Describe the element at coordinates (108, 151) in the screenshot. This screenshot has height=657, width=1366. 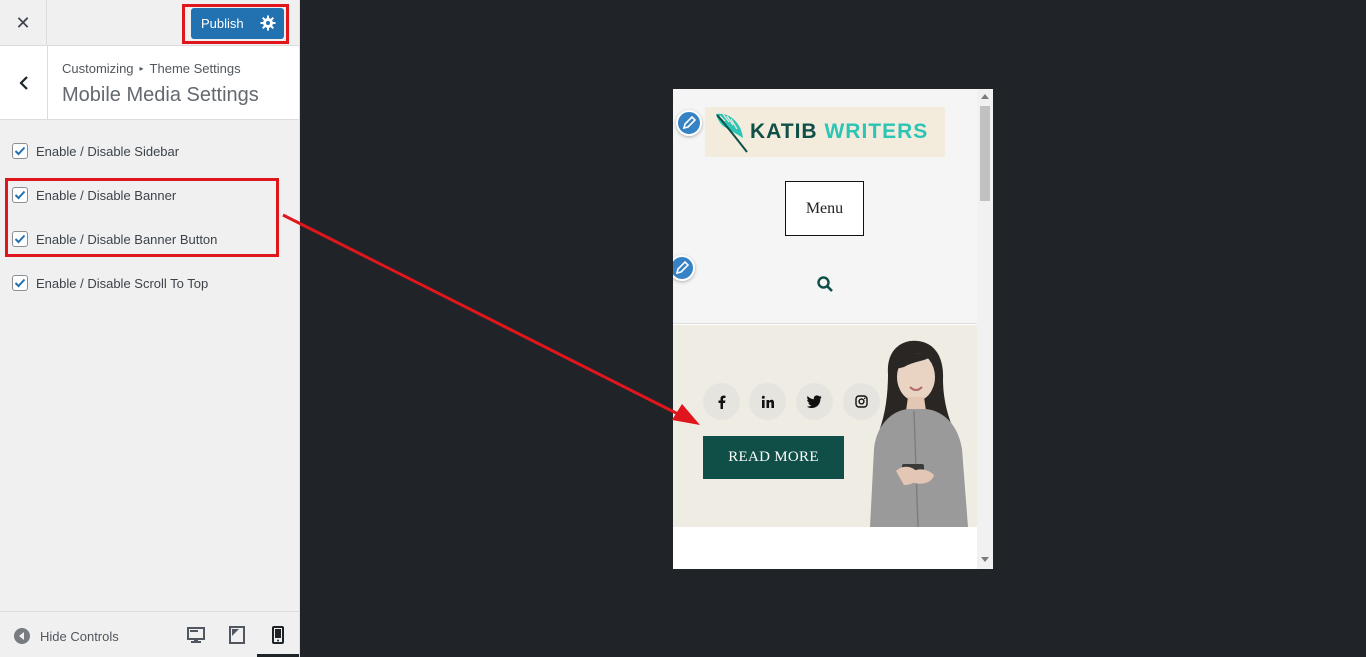
I see `option-label: Enable / Disable Sidebar` at that location.